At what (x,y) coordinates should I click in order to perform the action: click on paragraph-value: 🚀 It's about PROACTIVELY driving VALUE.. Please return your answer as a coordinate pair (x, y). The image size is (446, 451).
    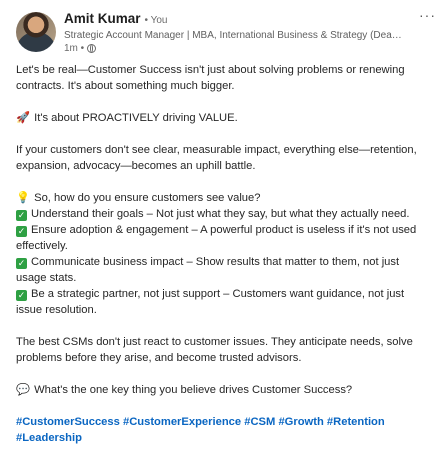
    Looking at the image, I should click on (223, 118).